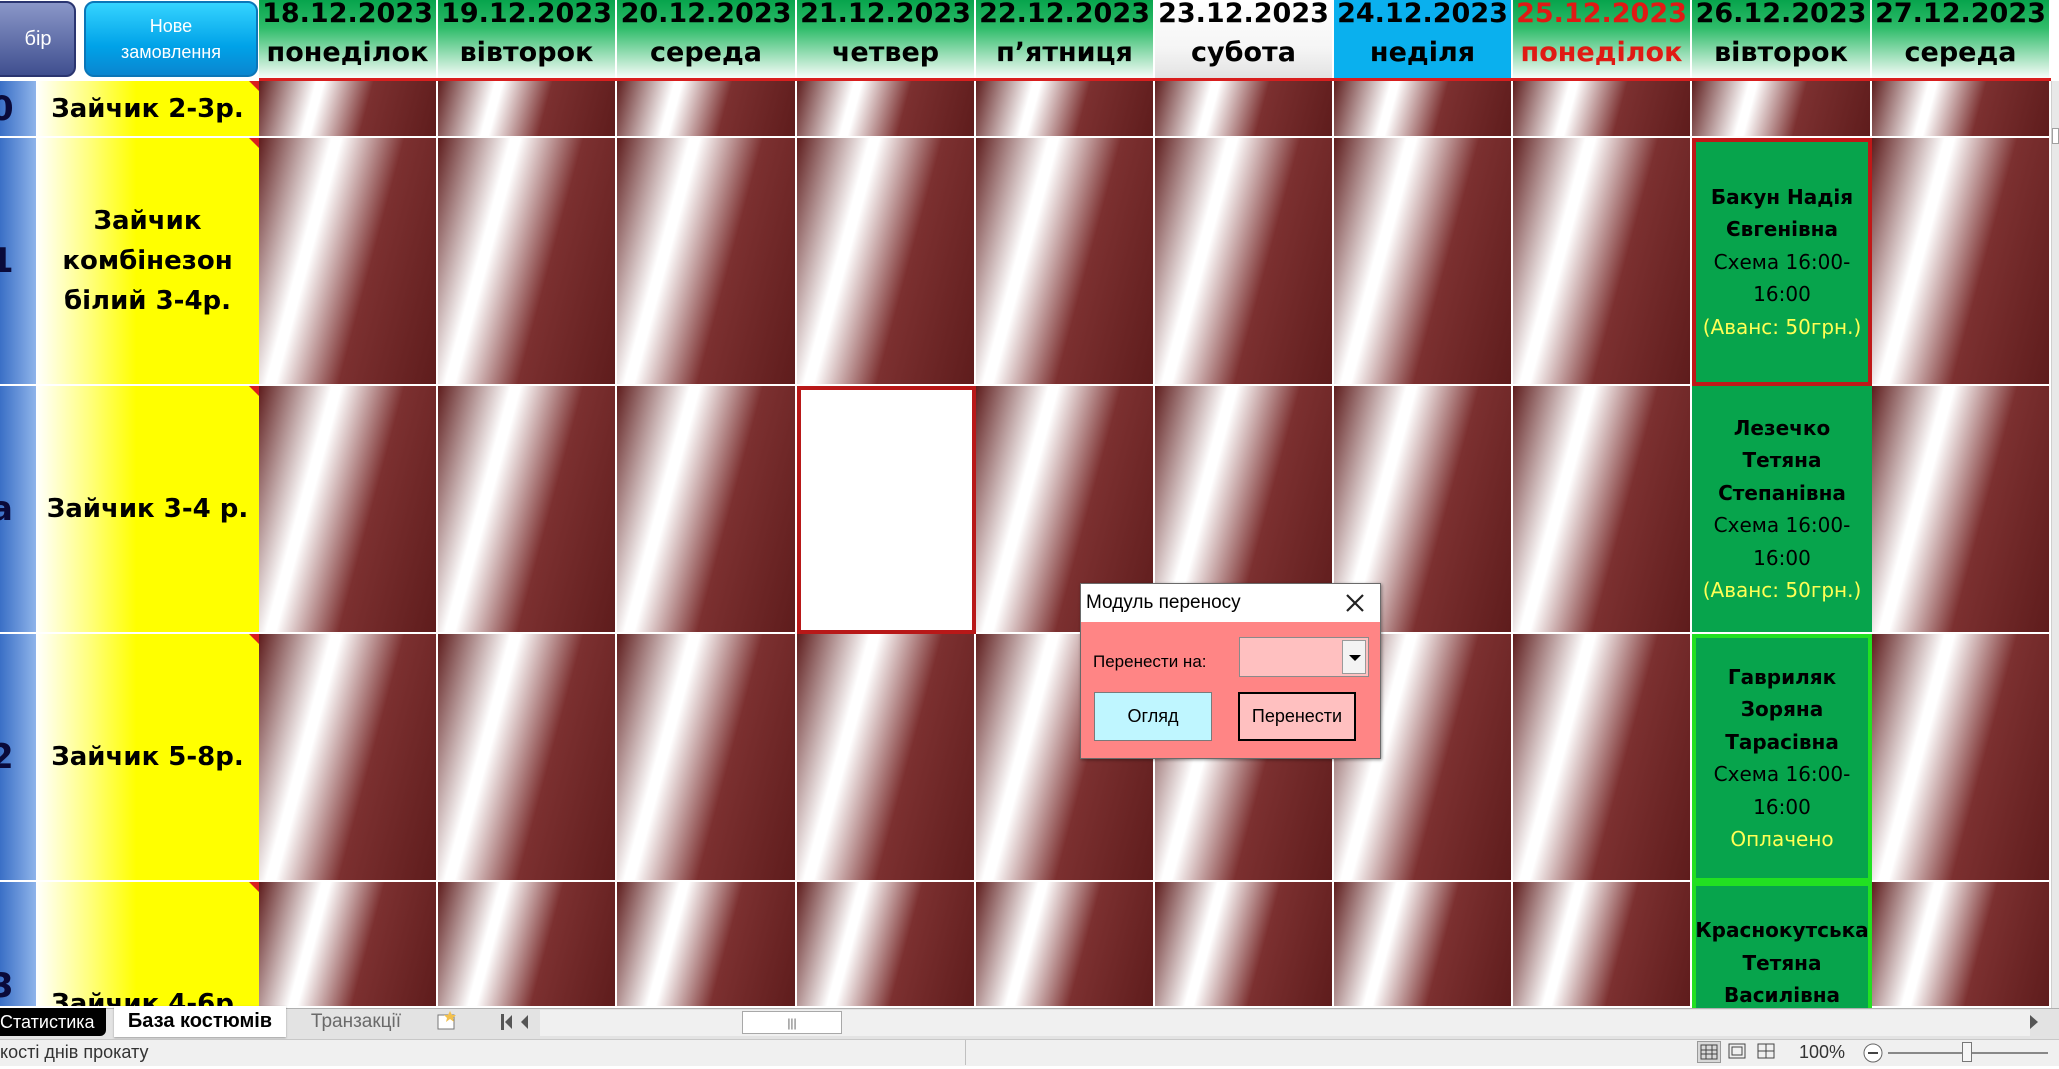  I want to click on horizontal-scroll-thumb: |||, so click(792, 1022).